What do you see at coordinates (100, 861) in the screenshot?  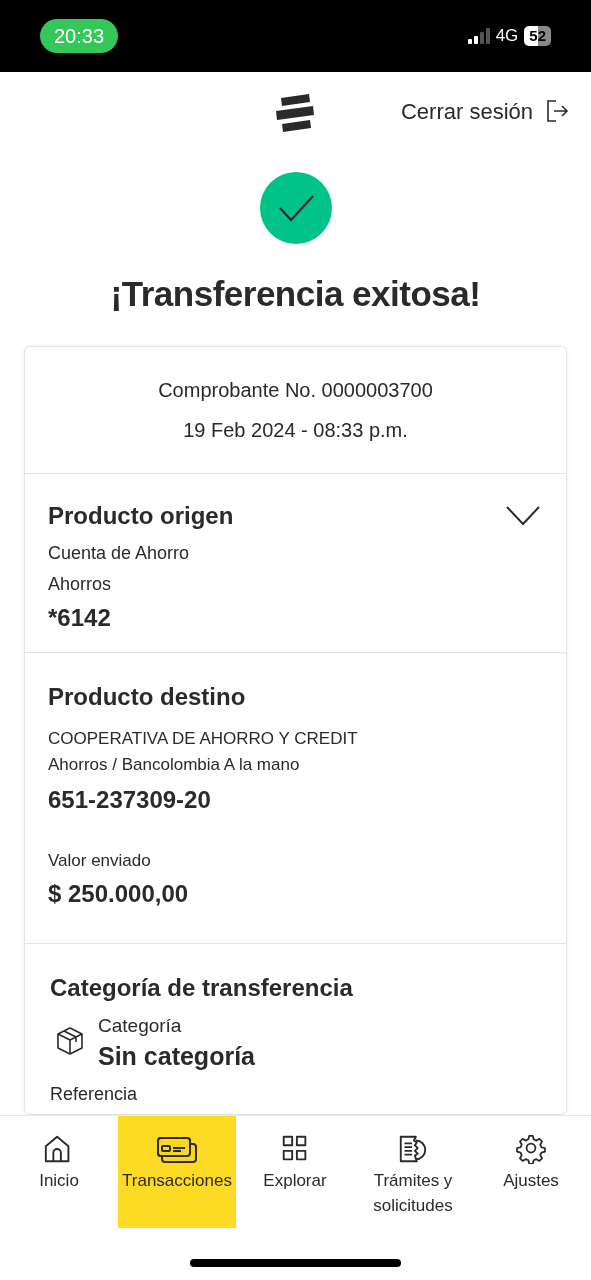 I see `amount-label: Valor enviado` at bounding box center [100, 861].